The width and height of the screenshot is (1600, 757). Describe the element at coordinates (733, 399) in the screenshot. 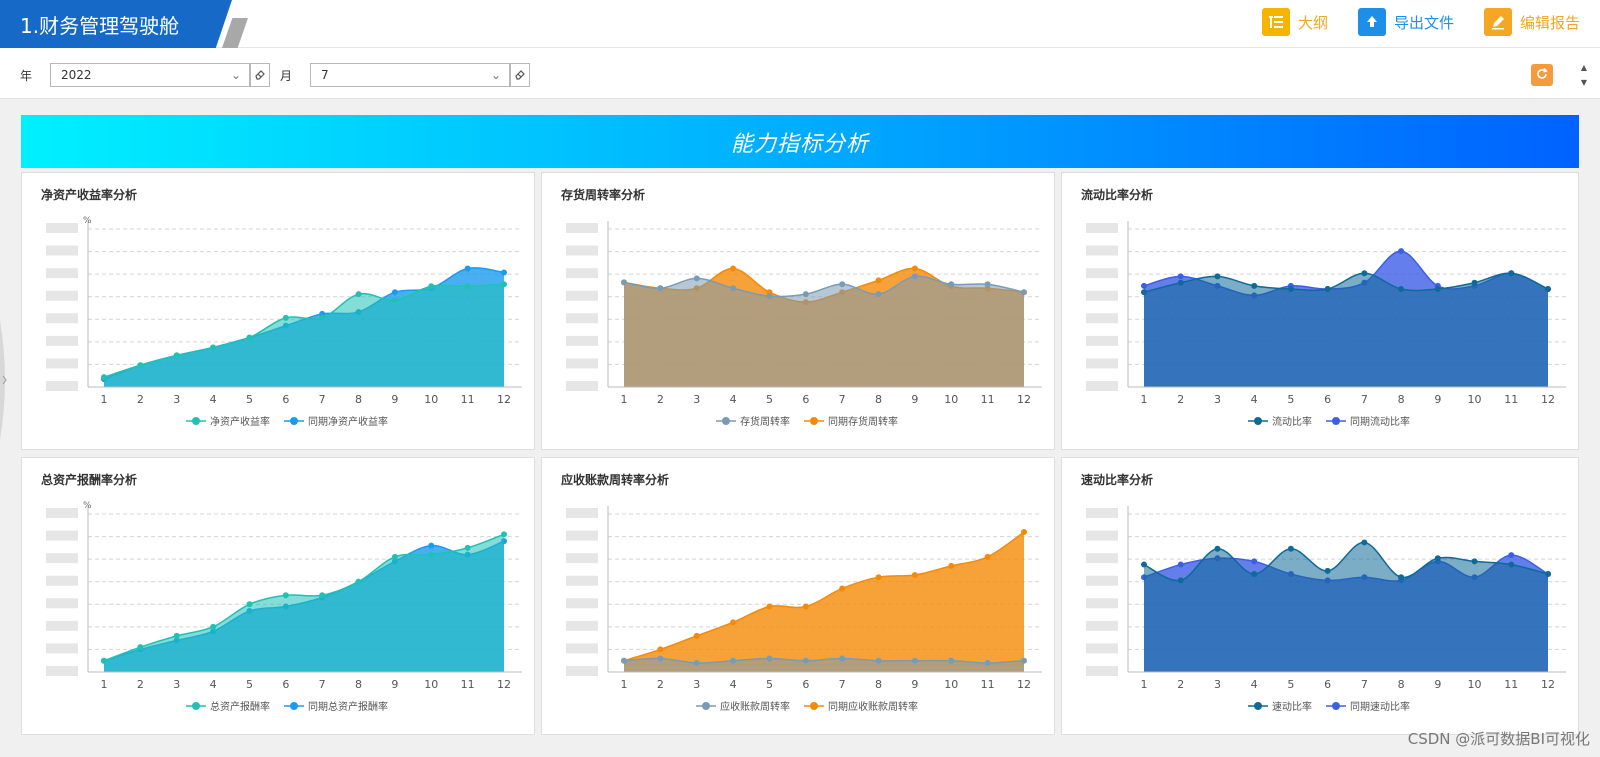

I see `x-tick-label: 4` at that location.